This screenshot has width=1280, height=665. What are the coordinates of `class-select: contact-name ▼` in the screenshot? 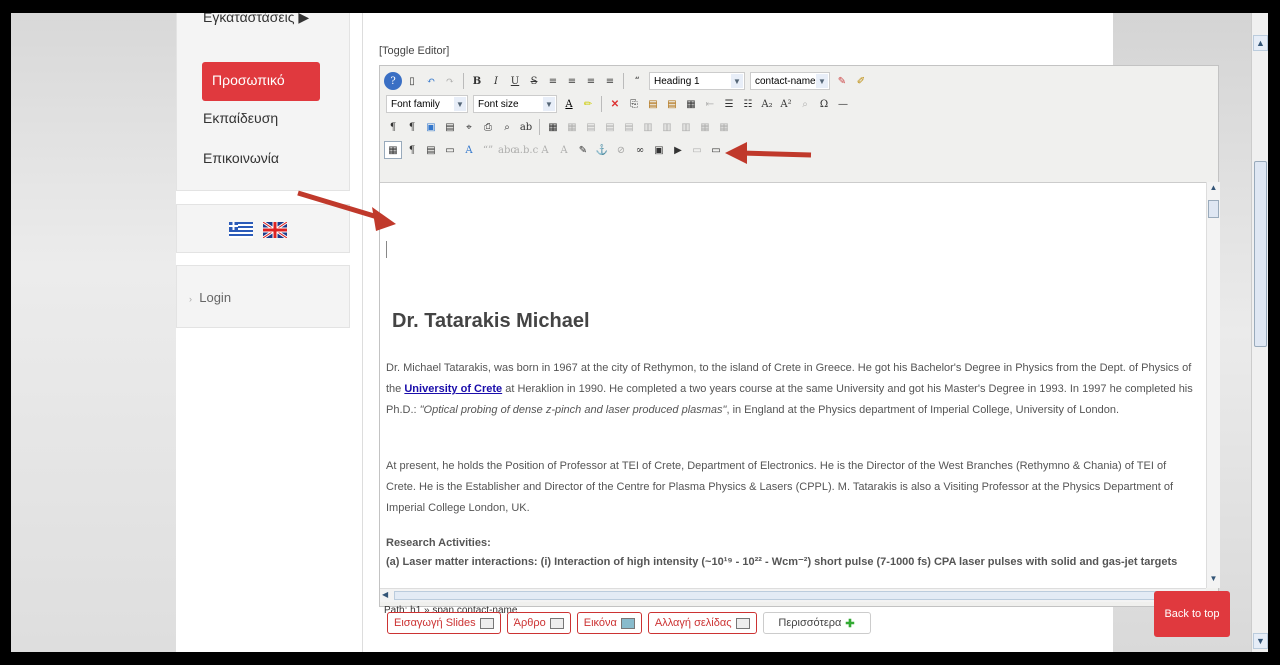 It's located at (790, 81).